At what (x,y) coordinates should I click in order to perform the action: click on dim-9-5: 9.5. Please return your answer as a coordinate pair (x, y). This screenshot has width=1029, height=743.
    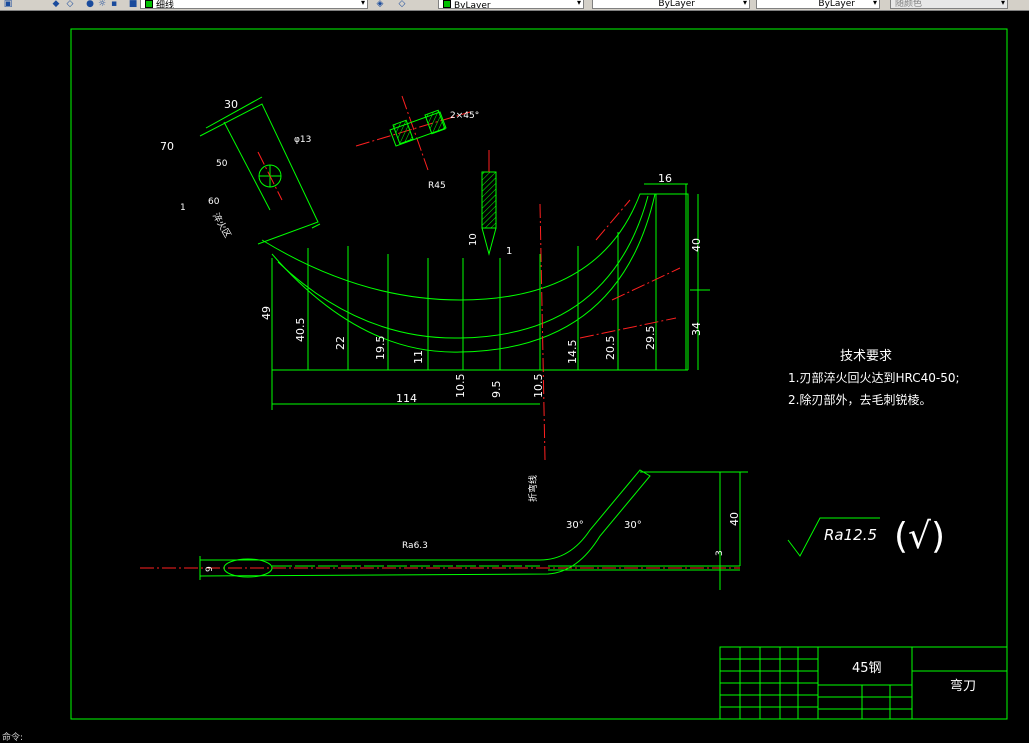
    Looking at the image, I should click on (496, 390).